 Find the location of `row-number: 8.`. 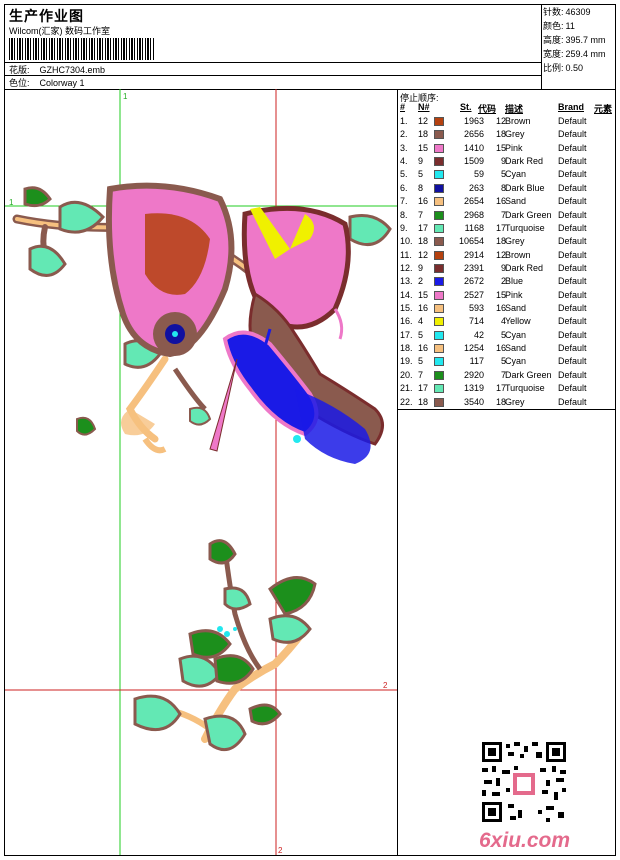

row-number: 8. is located at coordinates (404, 214).